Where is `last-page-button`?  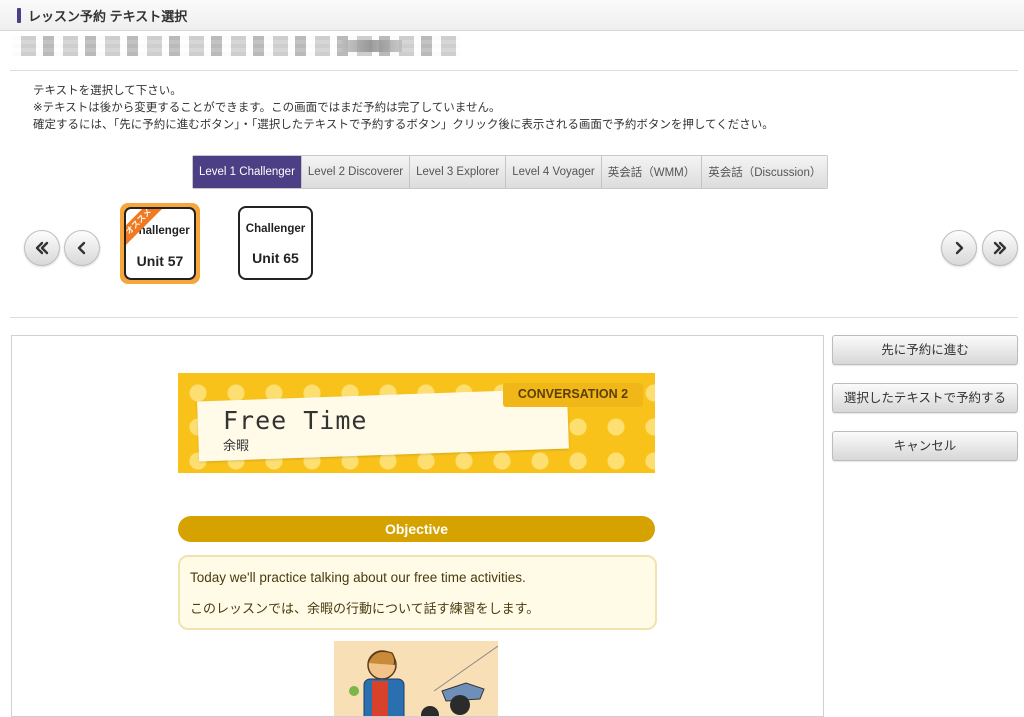
last-page-button is located at coordinates (1000, 248).